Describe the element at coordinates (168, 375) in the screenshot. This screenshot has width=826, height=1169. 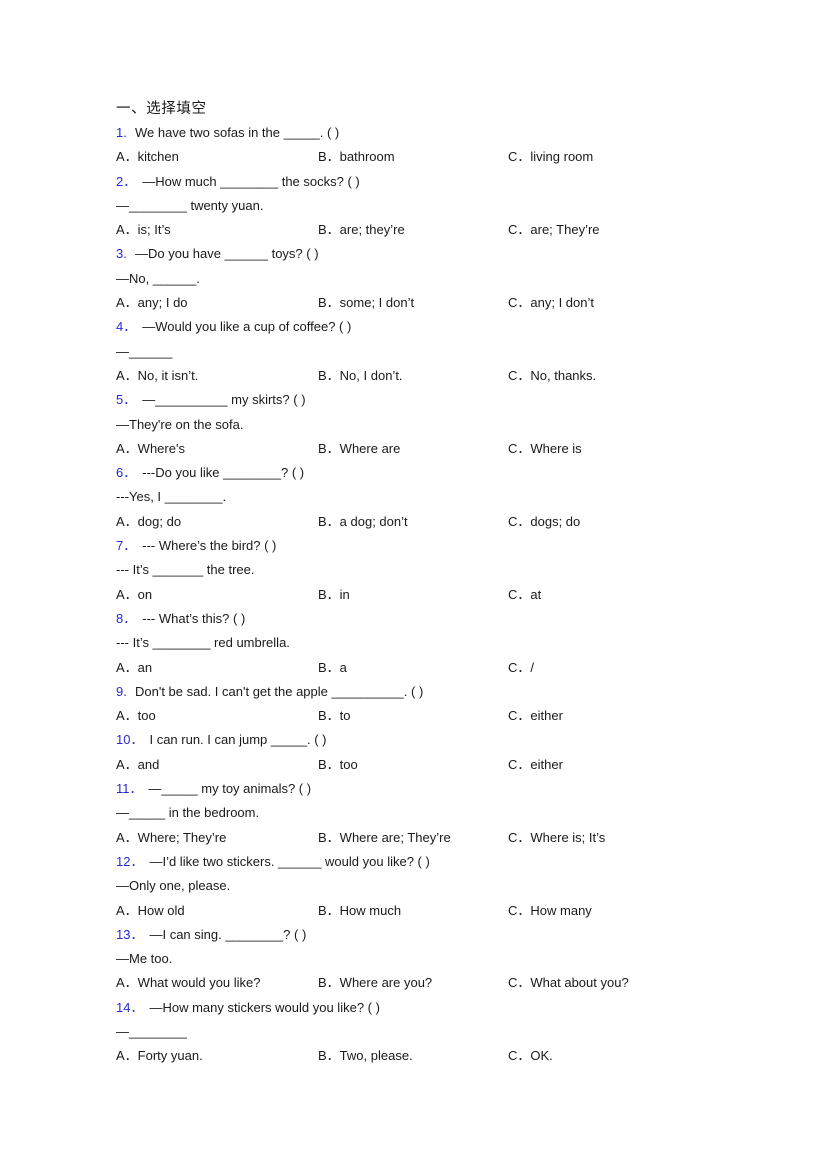
I see `option-text: No, it isn’t.` at that location.